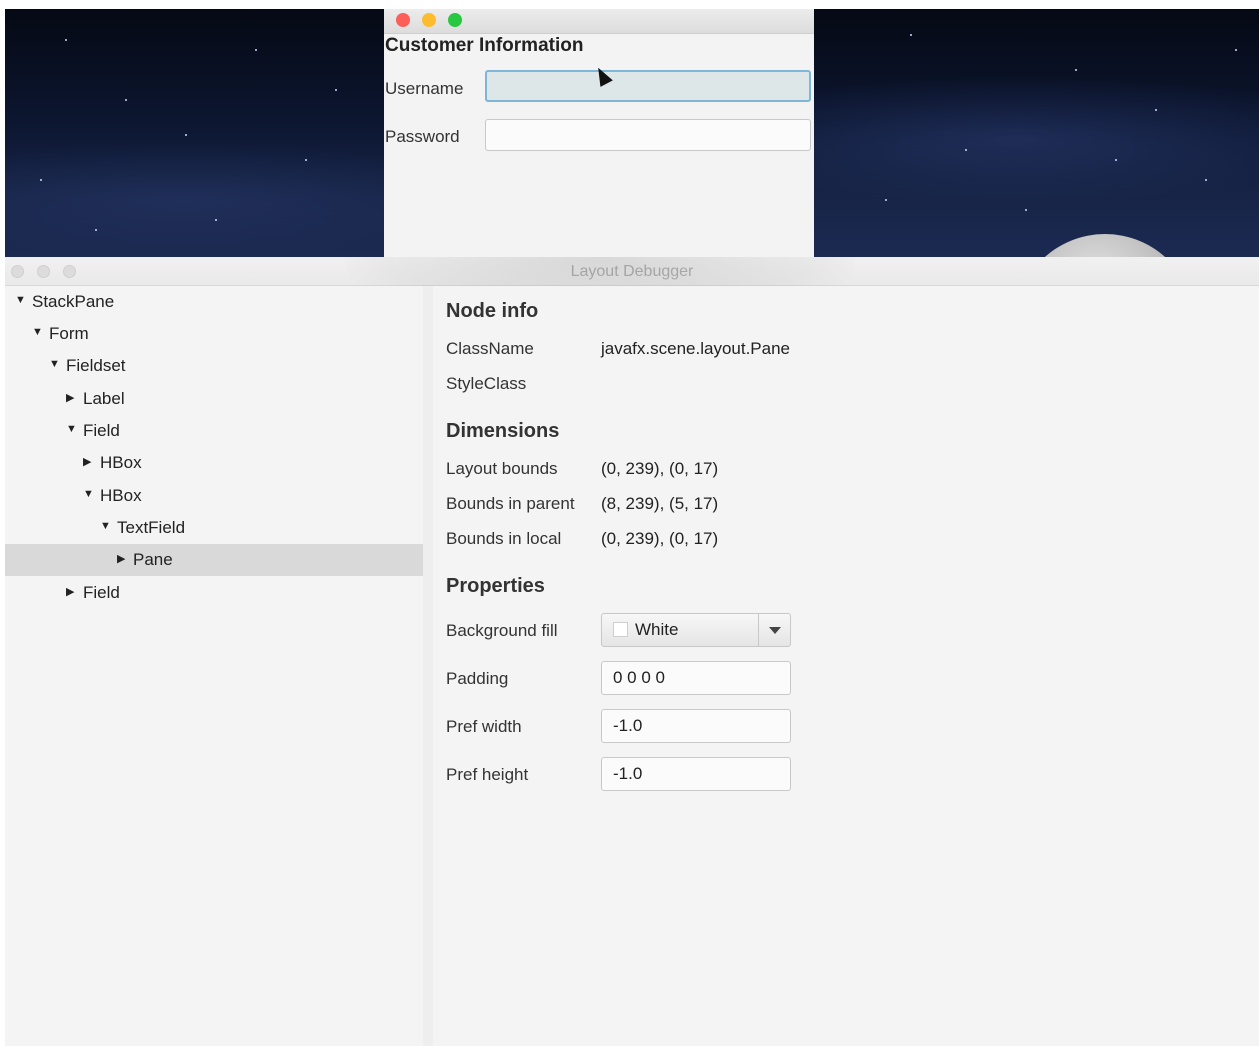  Describe the element at coordinates (151, 527) in the screenshot. I see `tree-item-label: TextField` at that location.